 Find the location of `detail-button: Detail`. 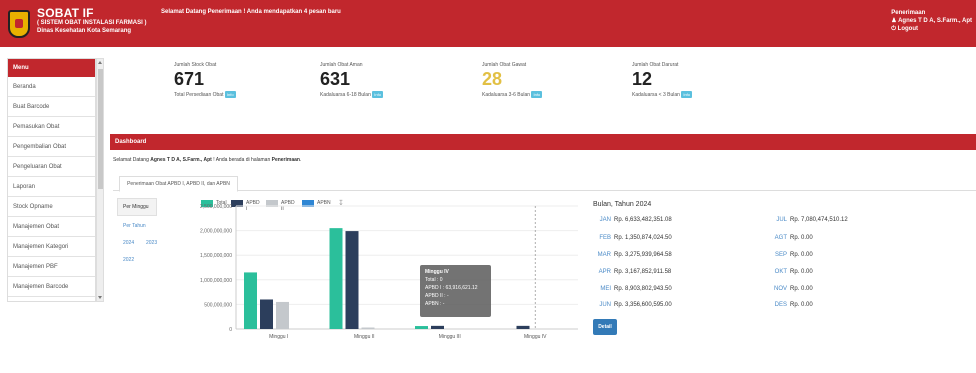

detail-button: Detail is located at coordinates (605, 327).